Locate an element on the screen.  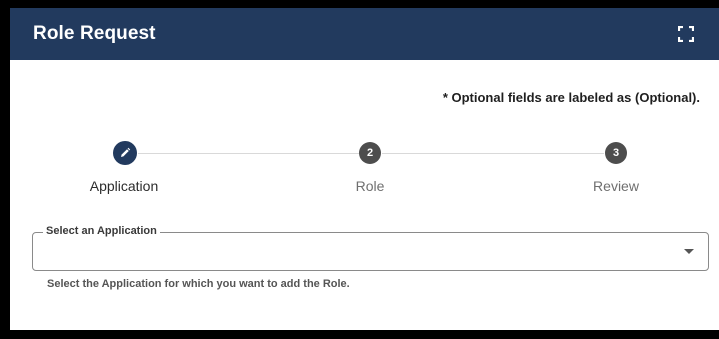
chevron-down-icon is located at coordinates (689, 251).